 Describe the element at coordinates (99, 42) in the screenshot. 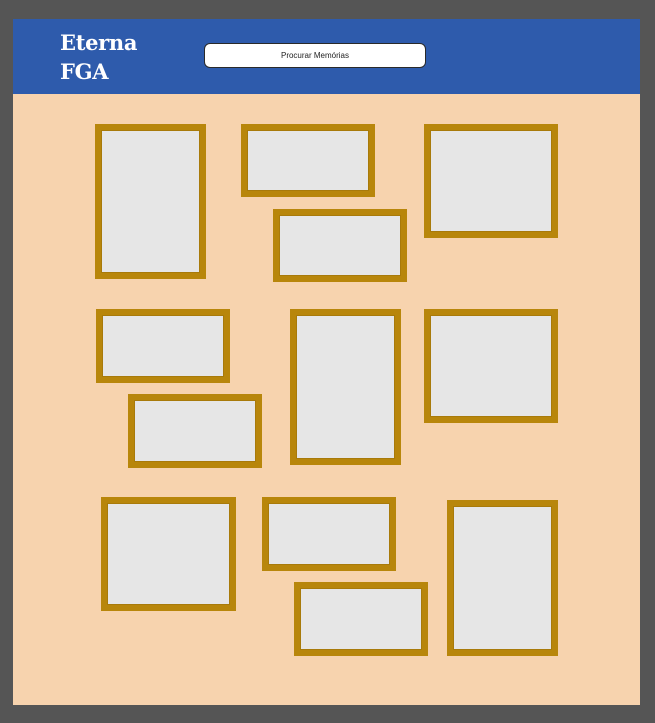

I see `brand-line-1: Eterna` at that location.